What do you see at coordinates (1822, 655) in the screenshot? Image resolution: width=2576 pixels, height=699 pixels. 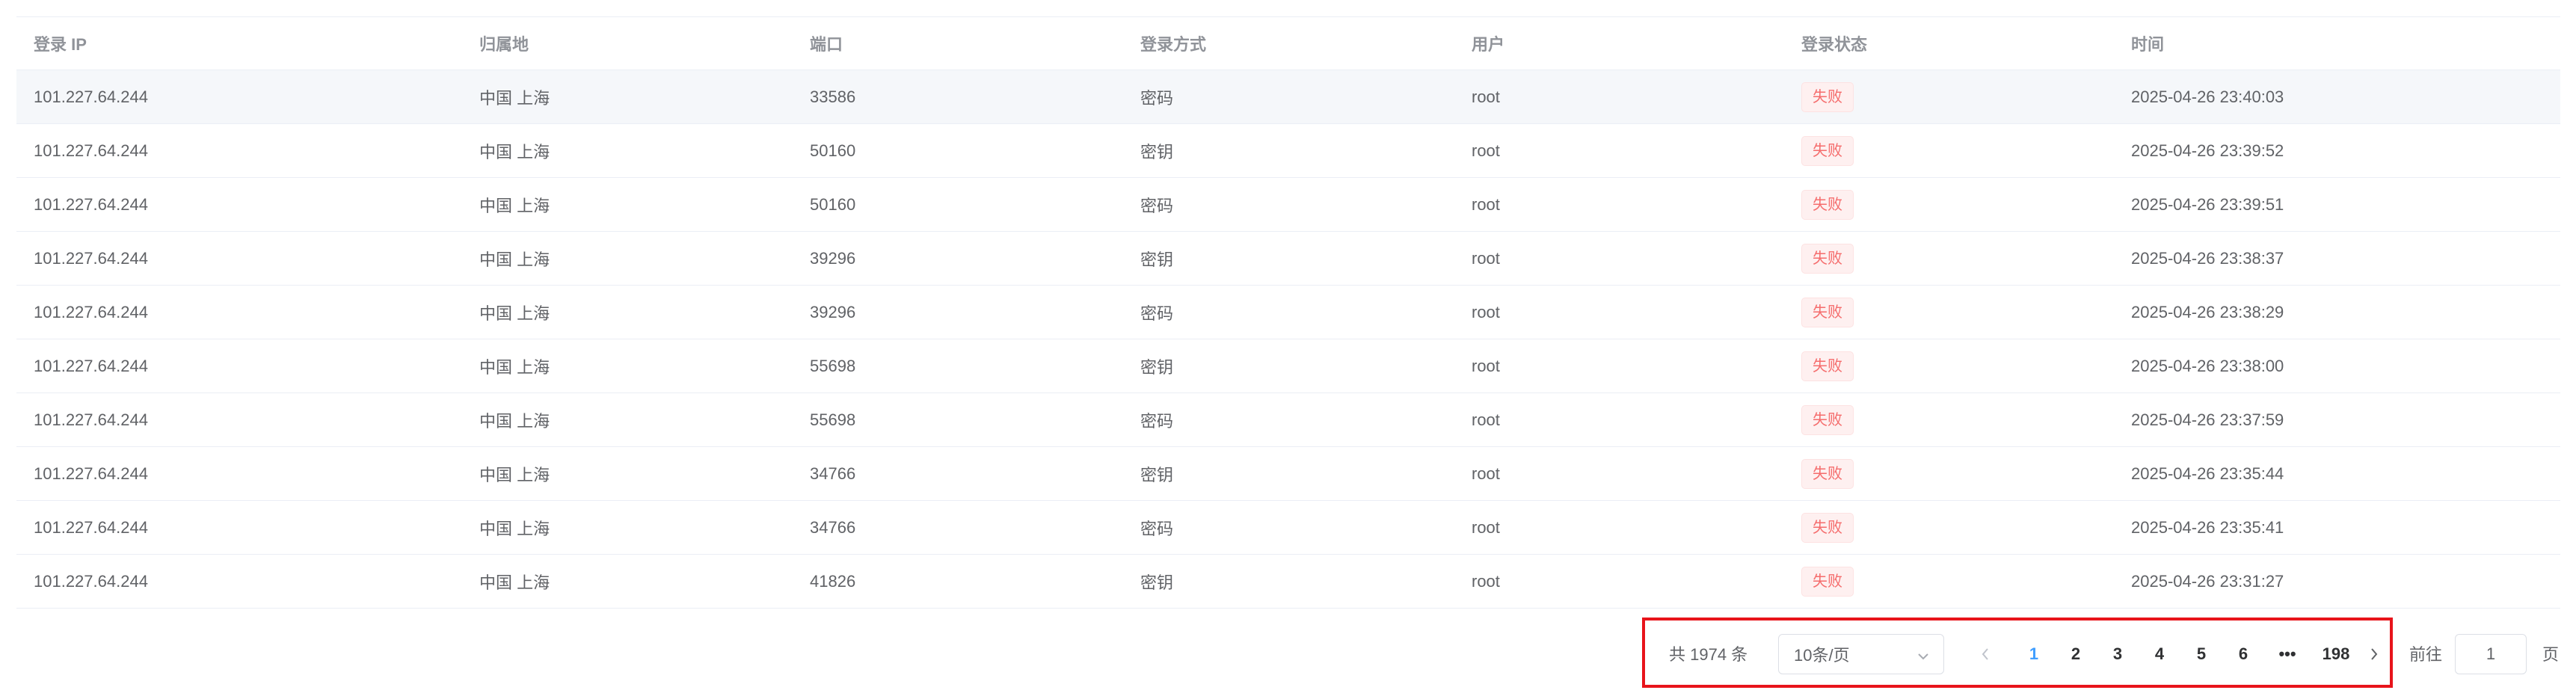 I see `page-size-value: 10条/页` at bounding box center [1822, 655].